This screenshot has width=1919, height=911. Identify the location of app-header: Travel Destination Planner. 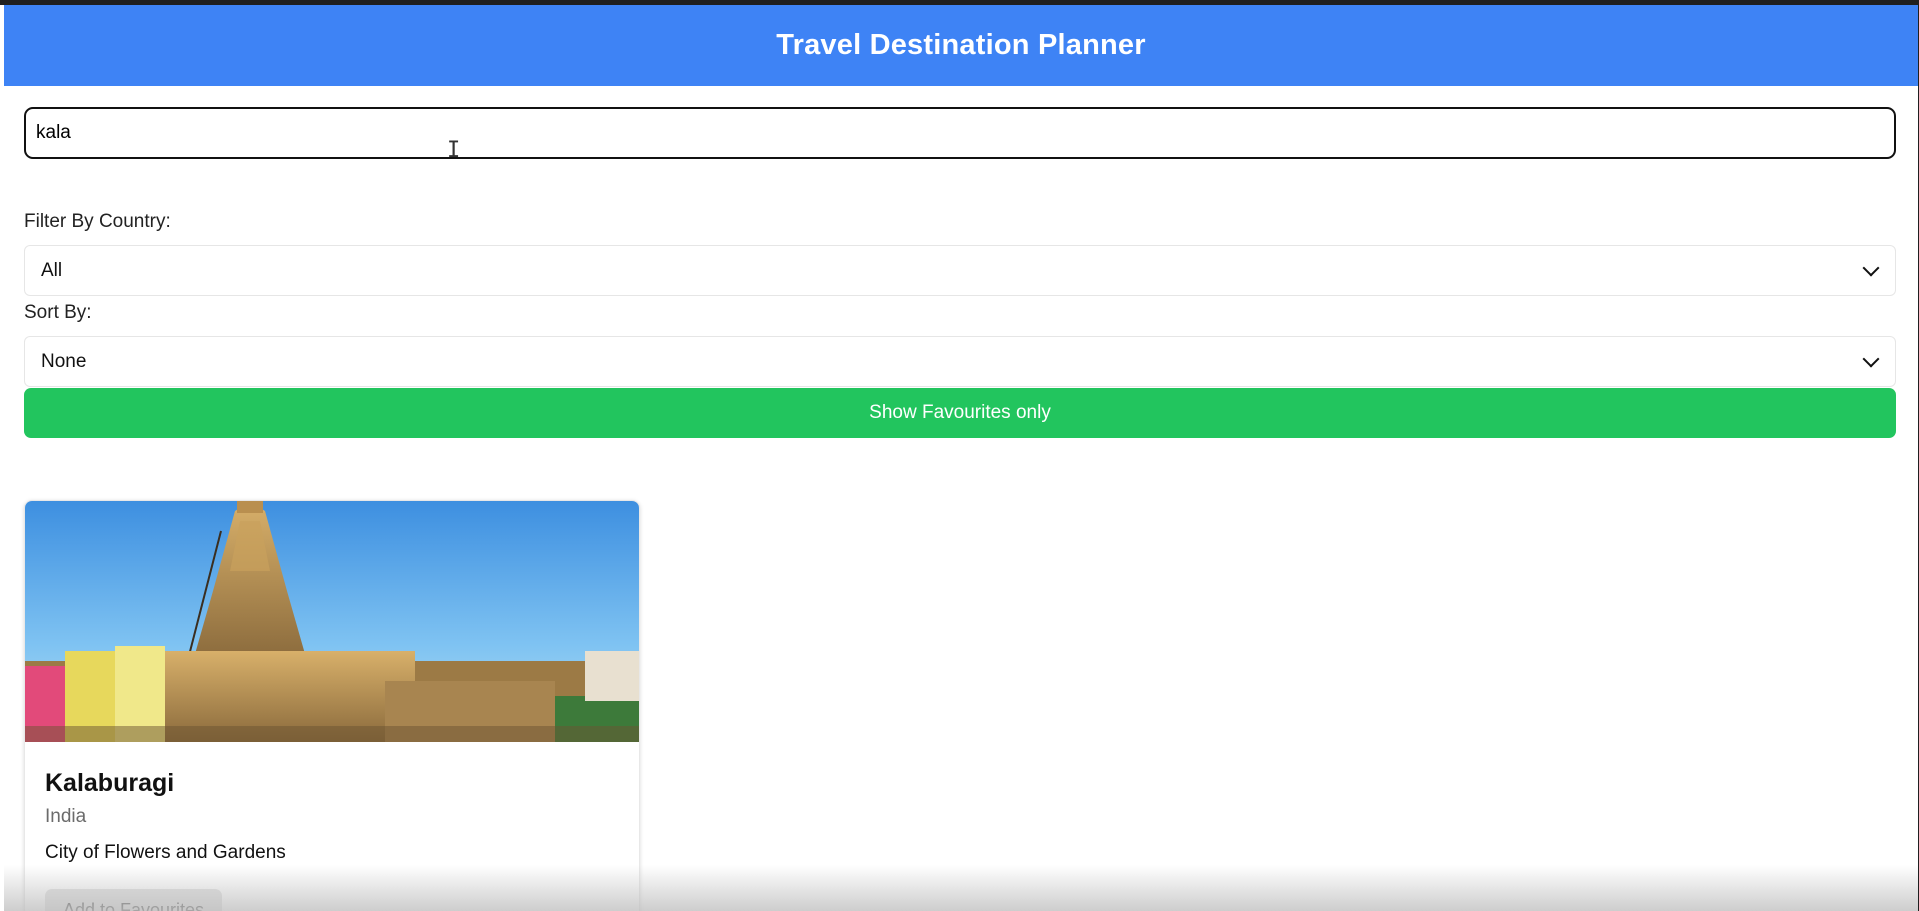
(961, 45).